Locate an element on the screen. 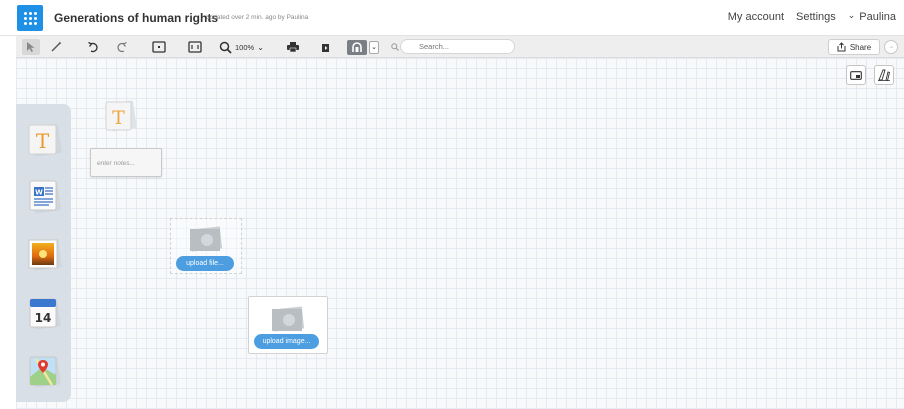  dock-image-button is located at coordinates (44, 254).